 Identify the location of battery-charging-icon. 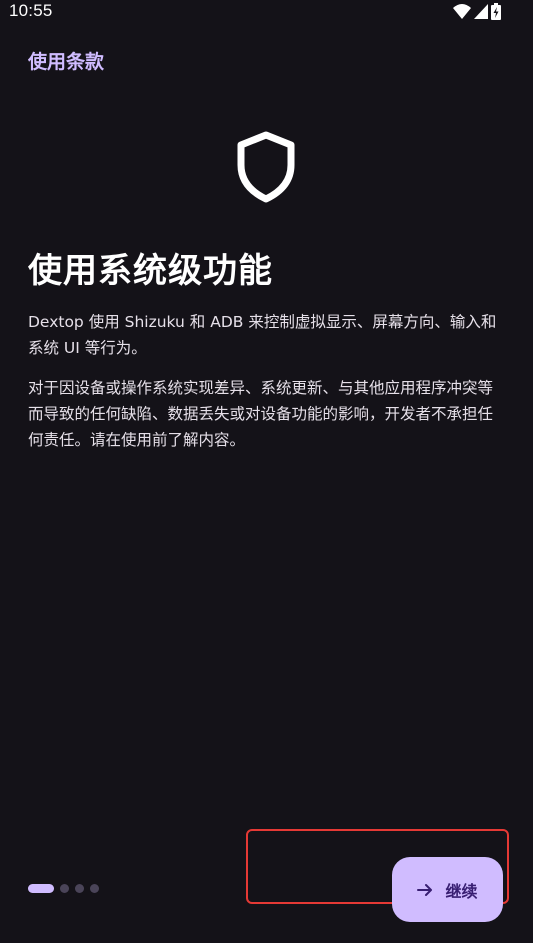
(496, 11).